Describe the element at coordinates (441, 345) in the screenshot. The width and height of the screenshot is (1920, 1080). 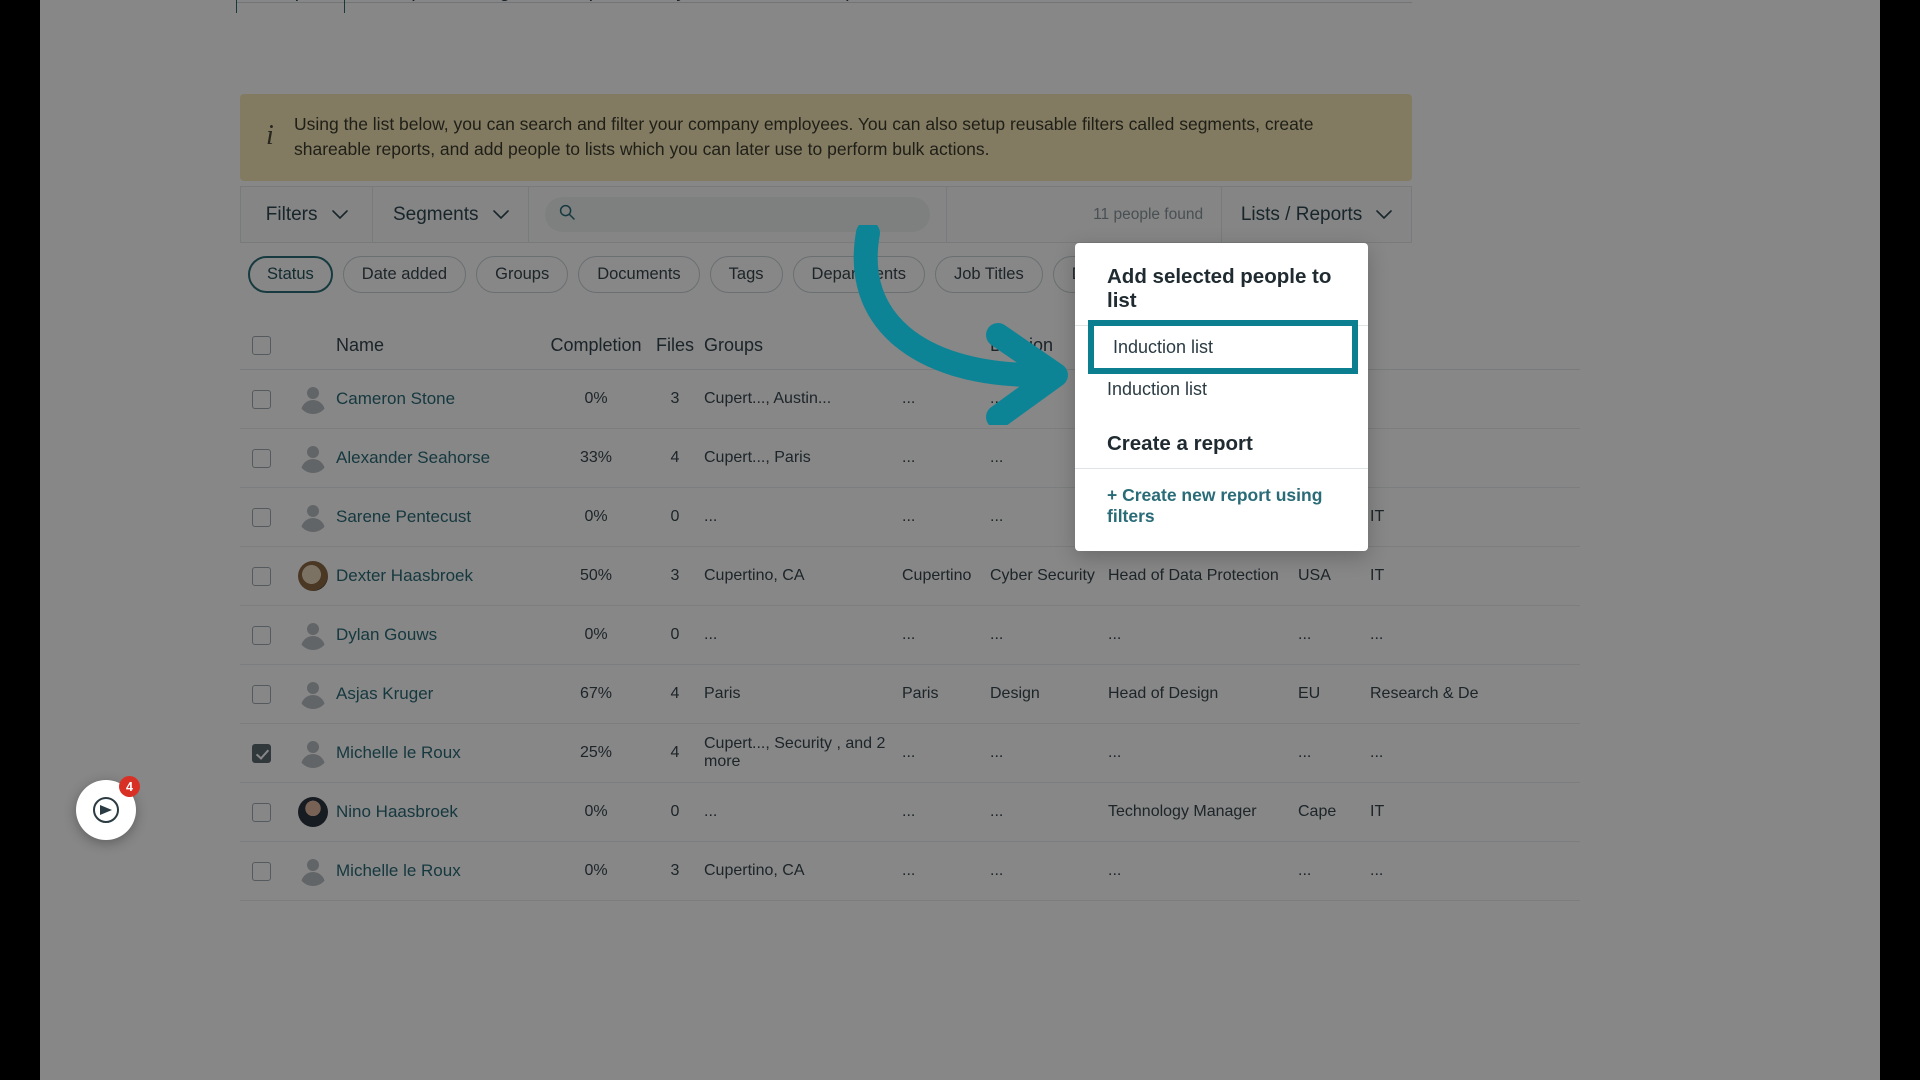
I see `col-name: Name` at that location.